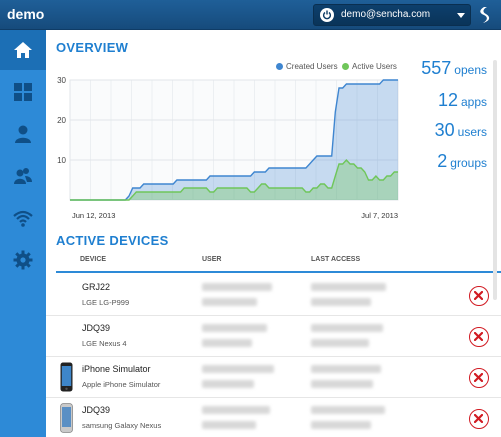 The image size is (501, 437). What do you see at coordinates (122, 425) in the screenshot?
I see `device-model: samsung Galaxy Nexus` at bounding box center [122, 425].